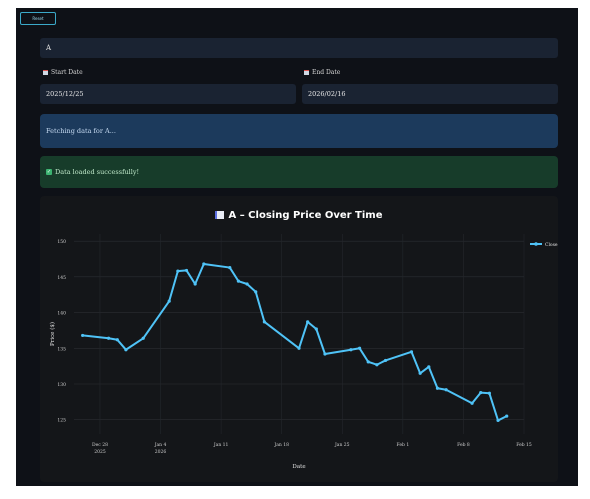  I want to click on end-date-label-text: End Date, so click(326, 72).